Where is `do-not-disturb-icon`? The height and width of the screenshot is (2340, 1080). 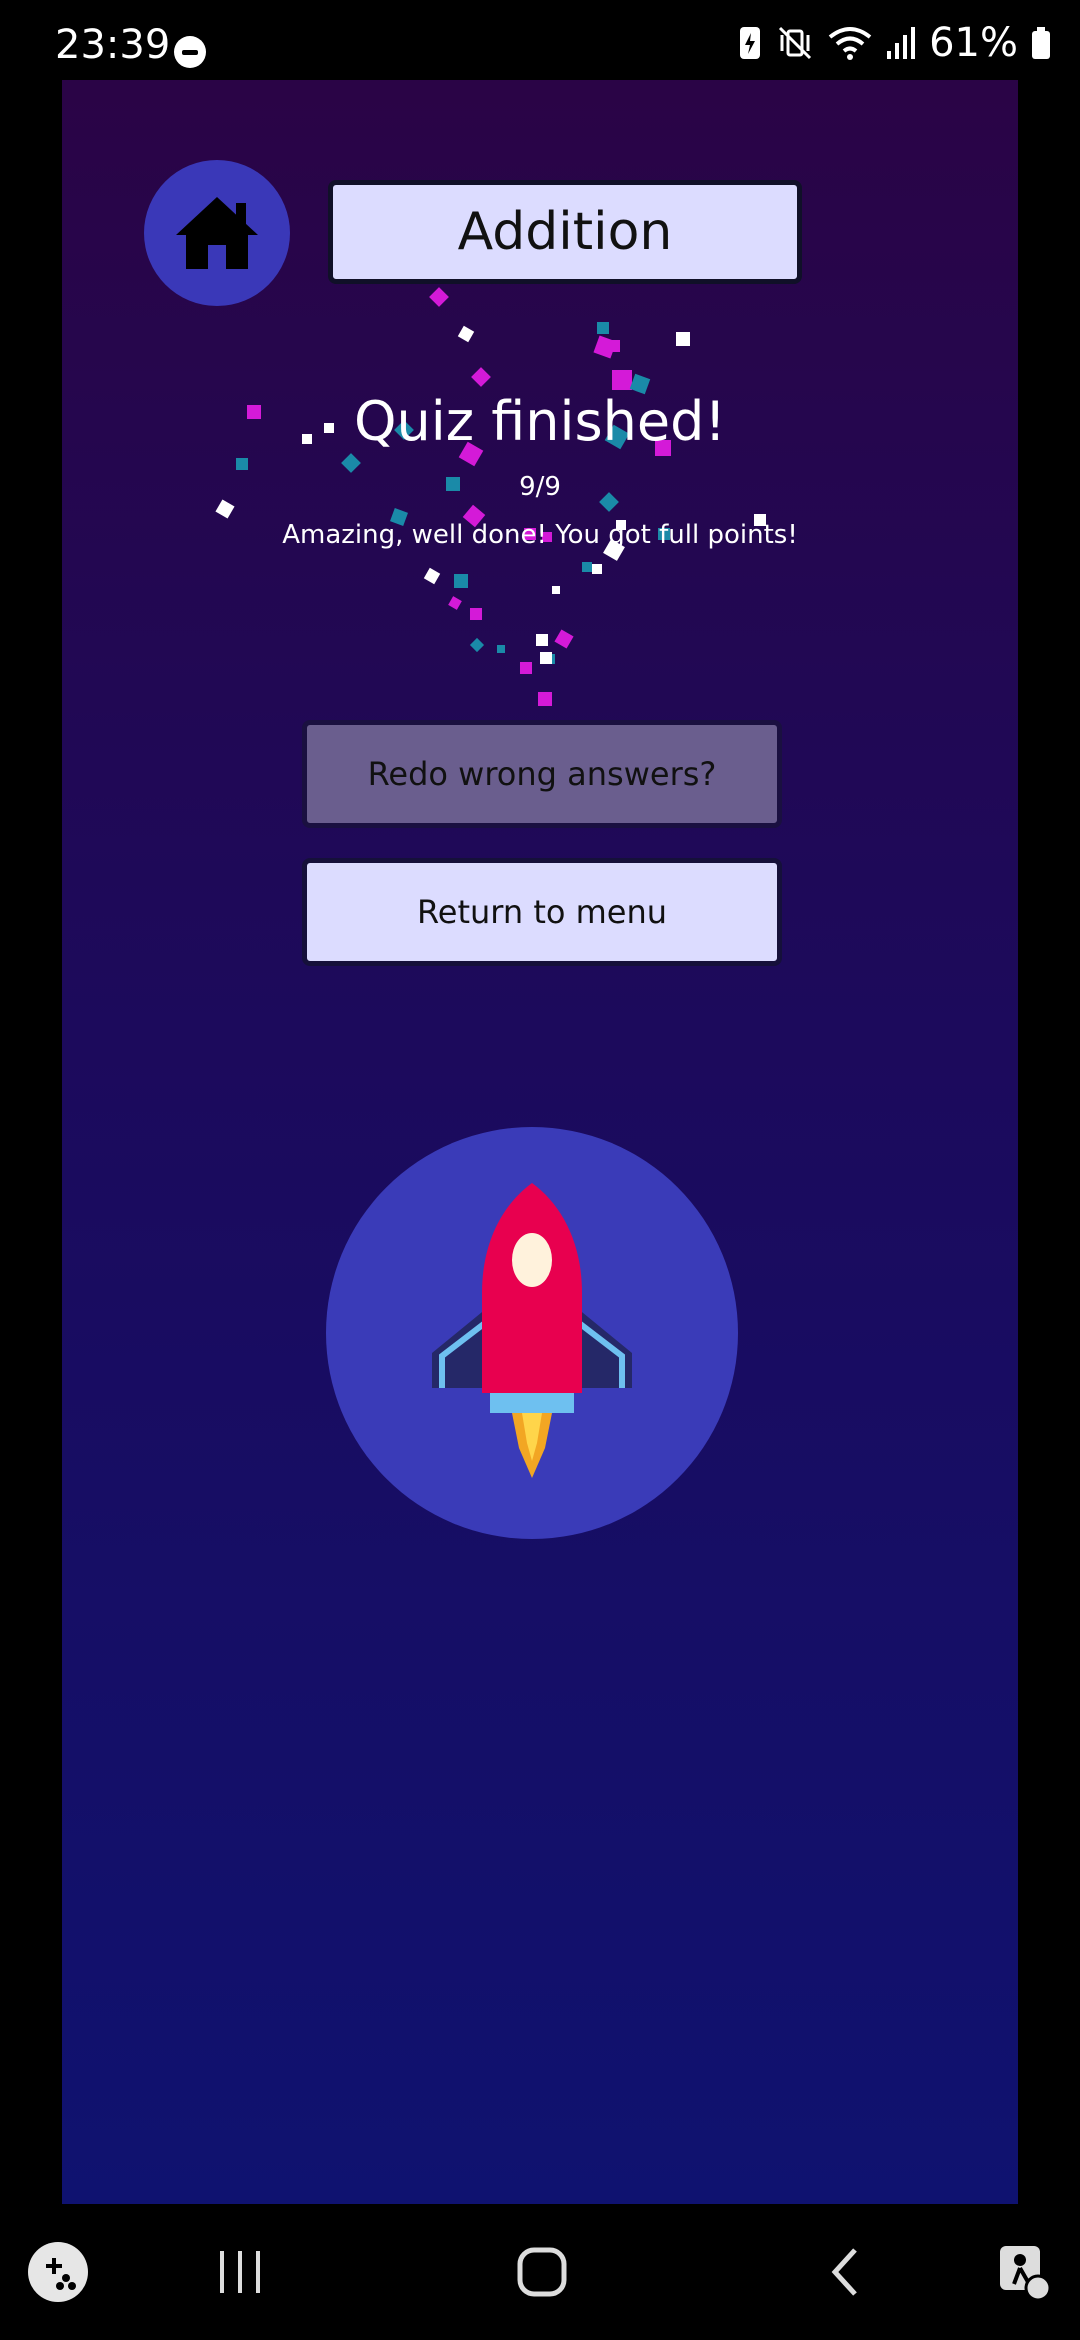 do-not-disturb-icon is located at coordinates (190, 52).